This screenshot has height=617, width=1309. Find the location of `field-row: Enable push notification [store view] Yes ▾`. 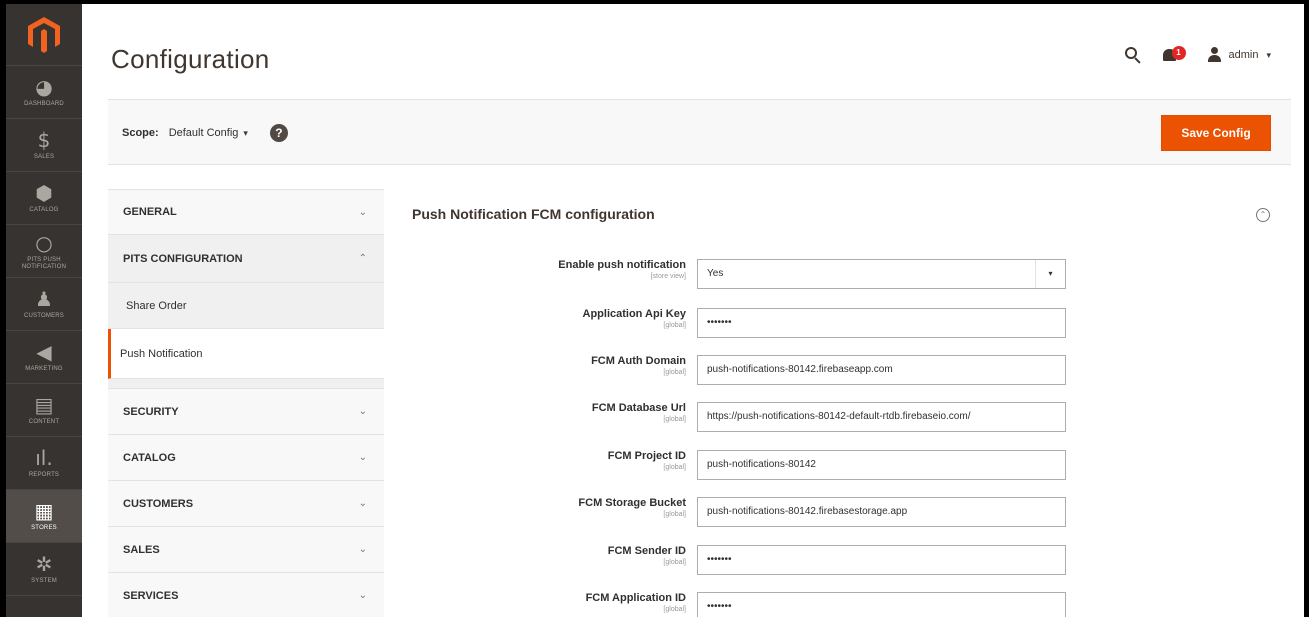

field-row: Enable push notification [store view] Yes ▾ is located at coordinates (795, 275).